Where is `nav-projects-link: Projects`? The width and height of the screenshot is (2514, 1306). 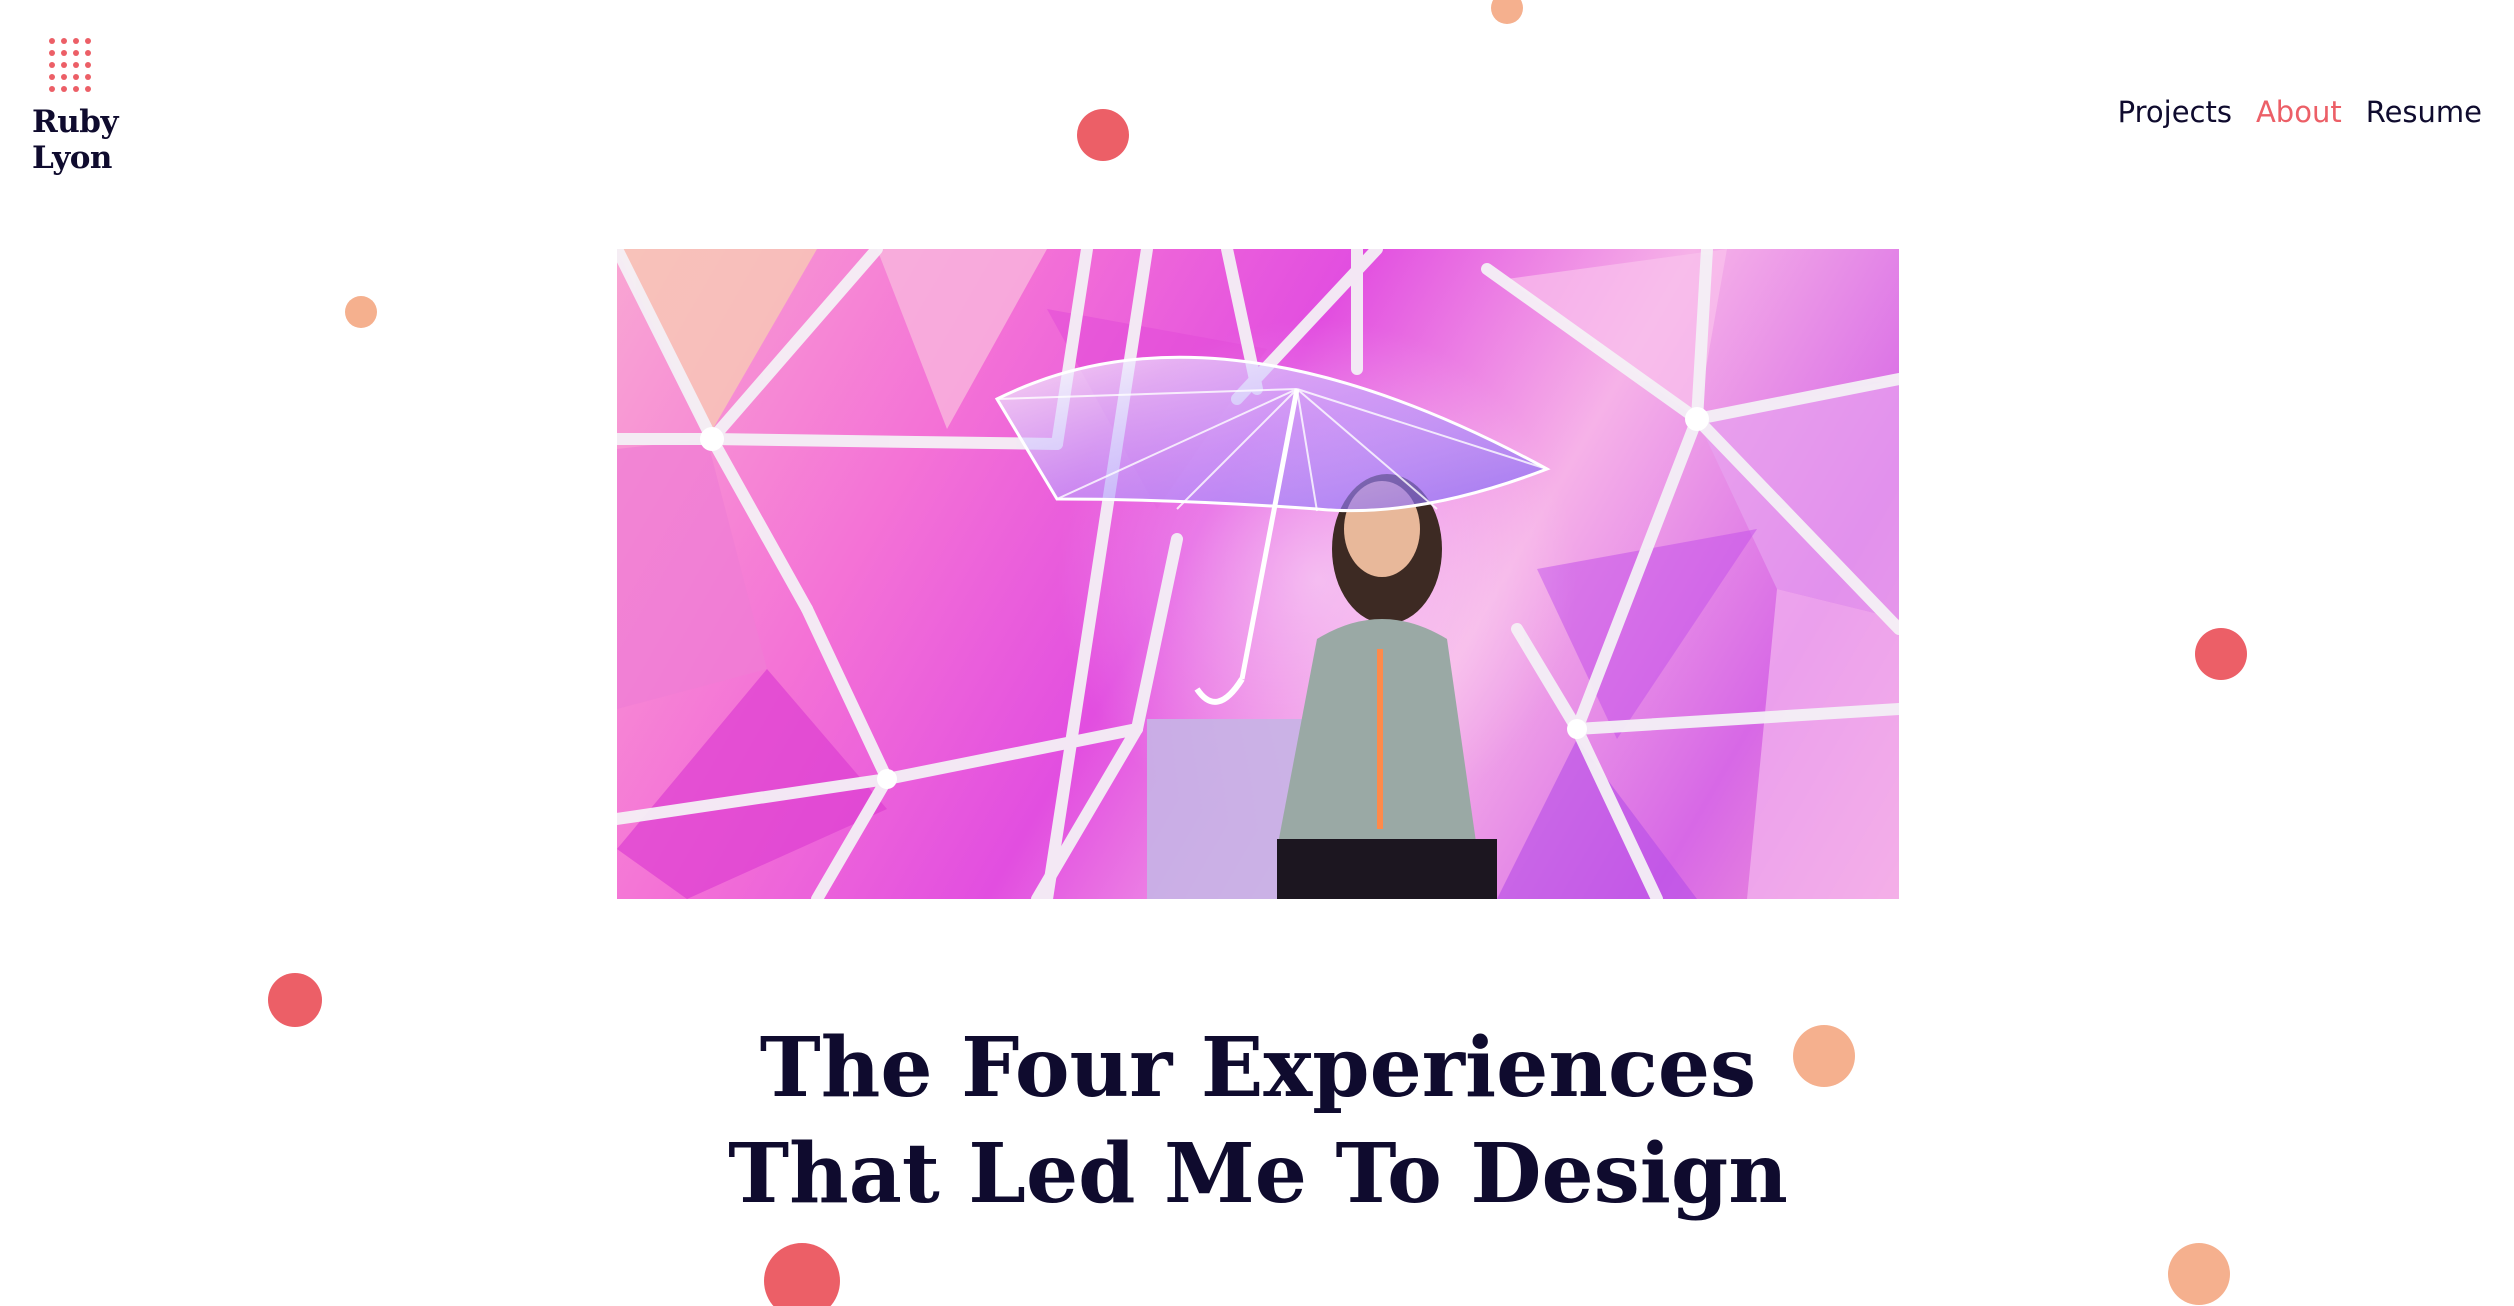 nav-projects-link: Projects is located at coordinates (2175, 112).